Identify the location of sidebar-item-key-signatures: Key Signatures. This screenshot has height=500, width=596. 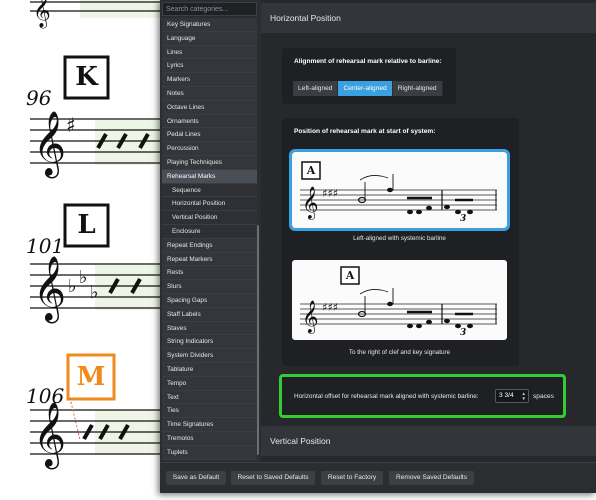
(209, 25).